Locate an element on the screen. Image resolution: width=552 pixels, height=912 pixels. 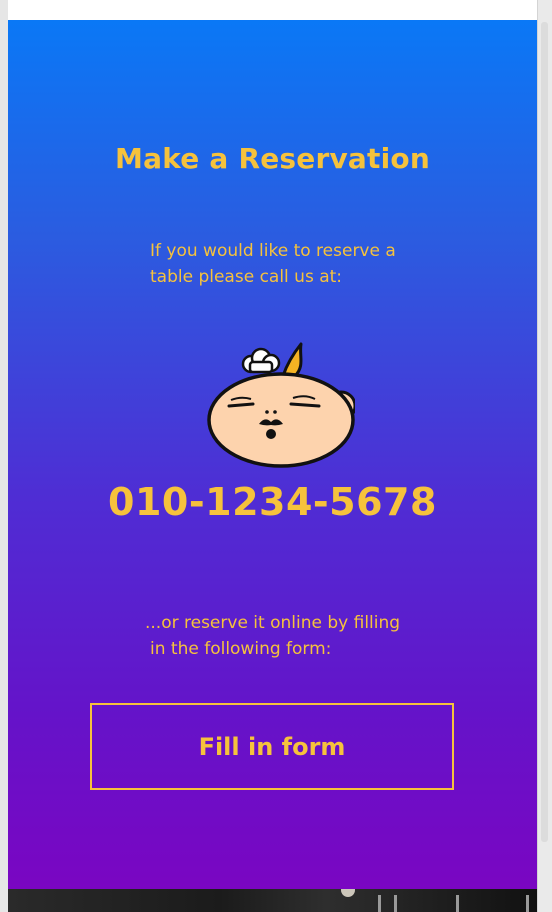
browser-top-bar is located at coordinates (272, 10).